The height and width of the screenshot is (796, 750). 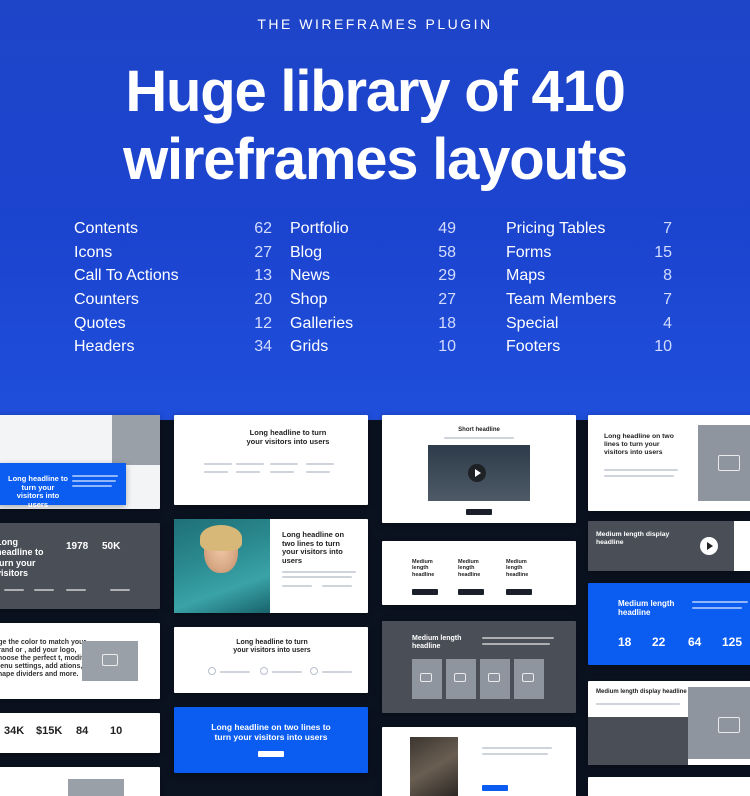 I want to click on category-name: Counters, so click(x=106, y=300).